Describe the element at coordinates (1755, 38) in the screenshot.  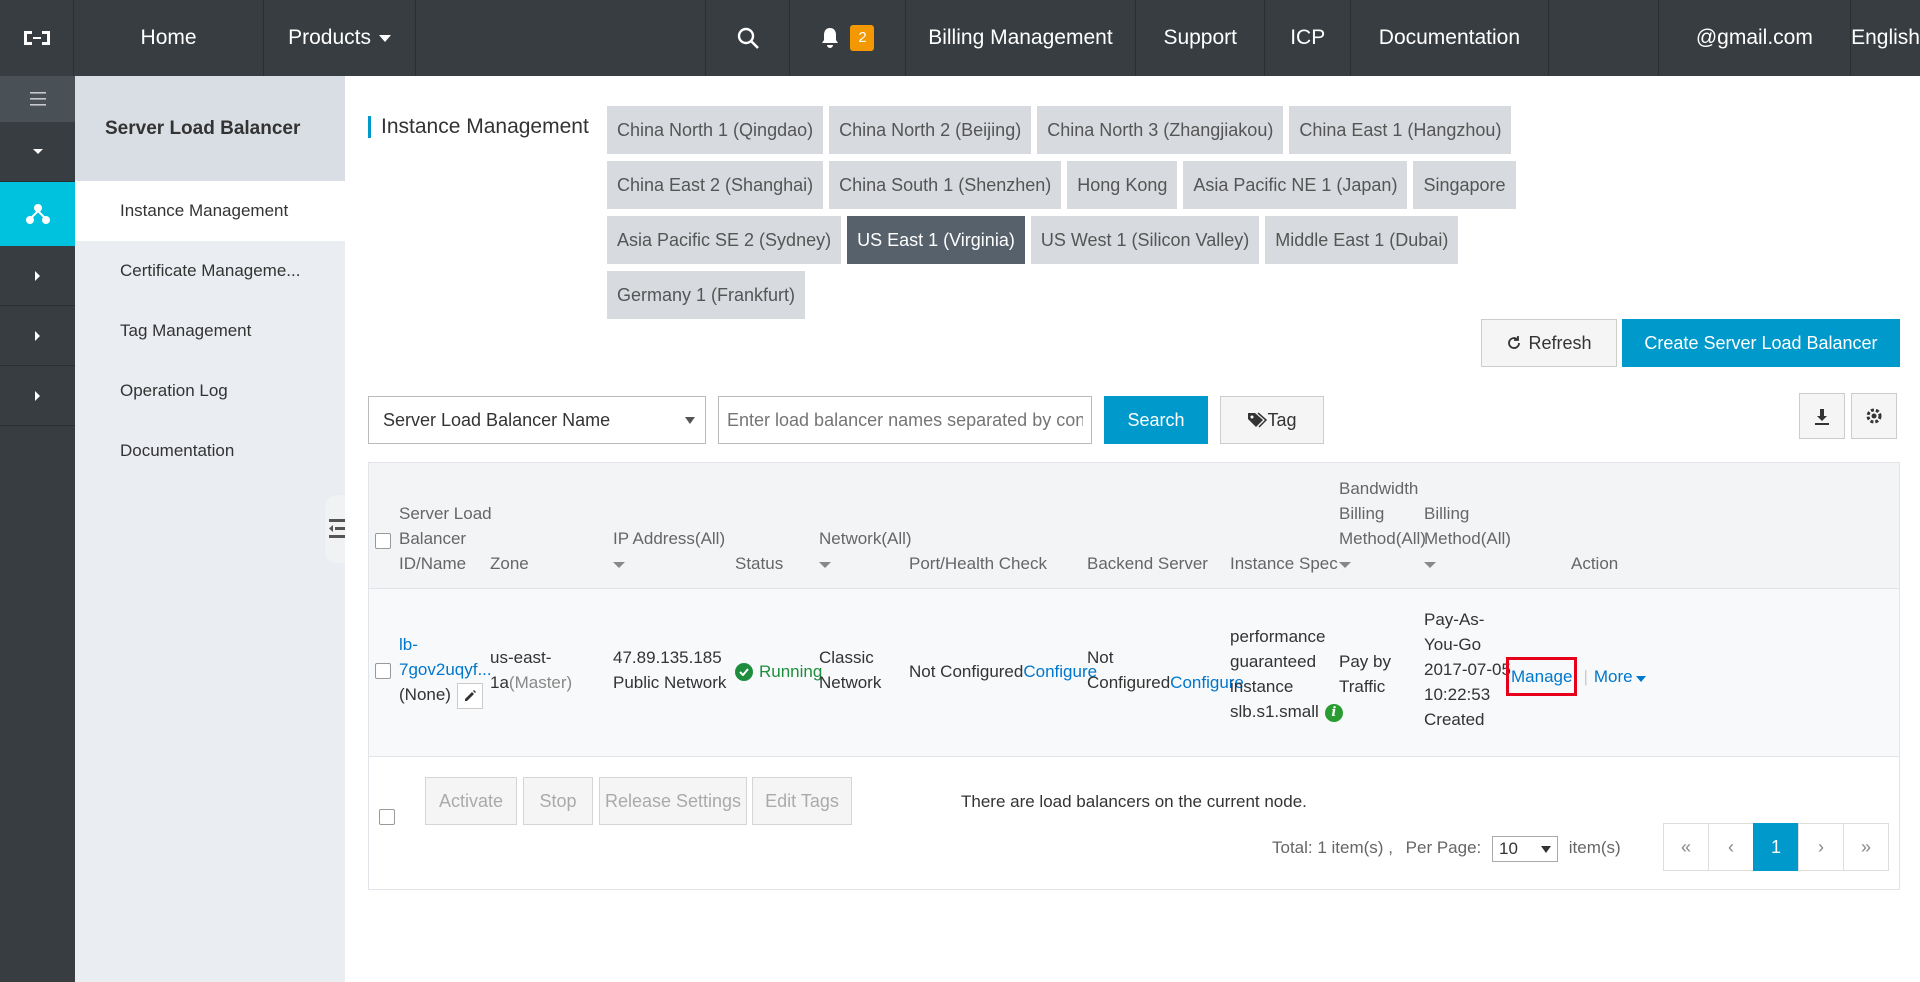
I see `nav-account: @gmail.com` at that location.